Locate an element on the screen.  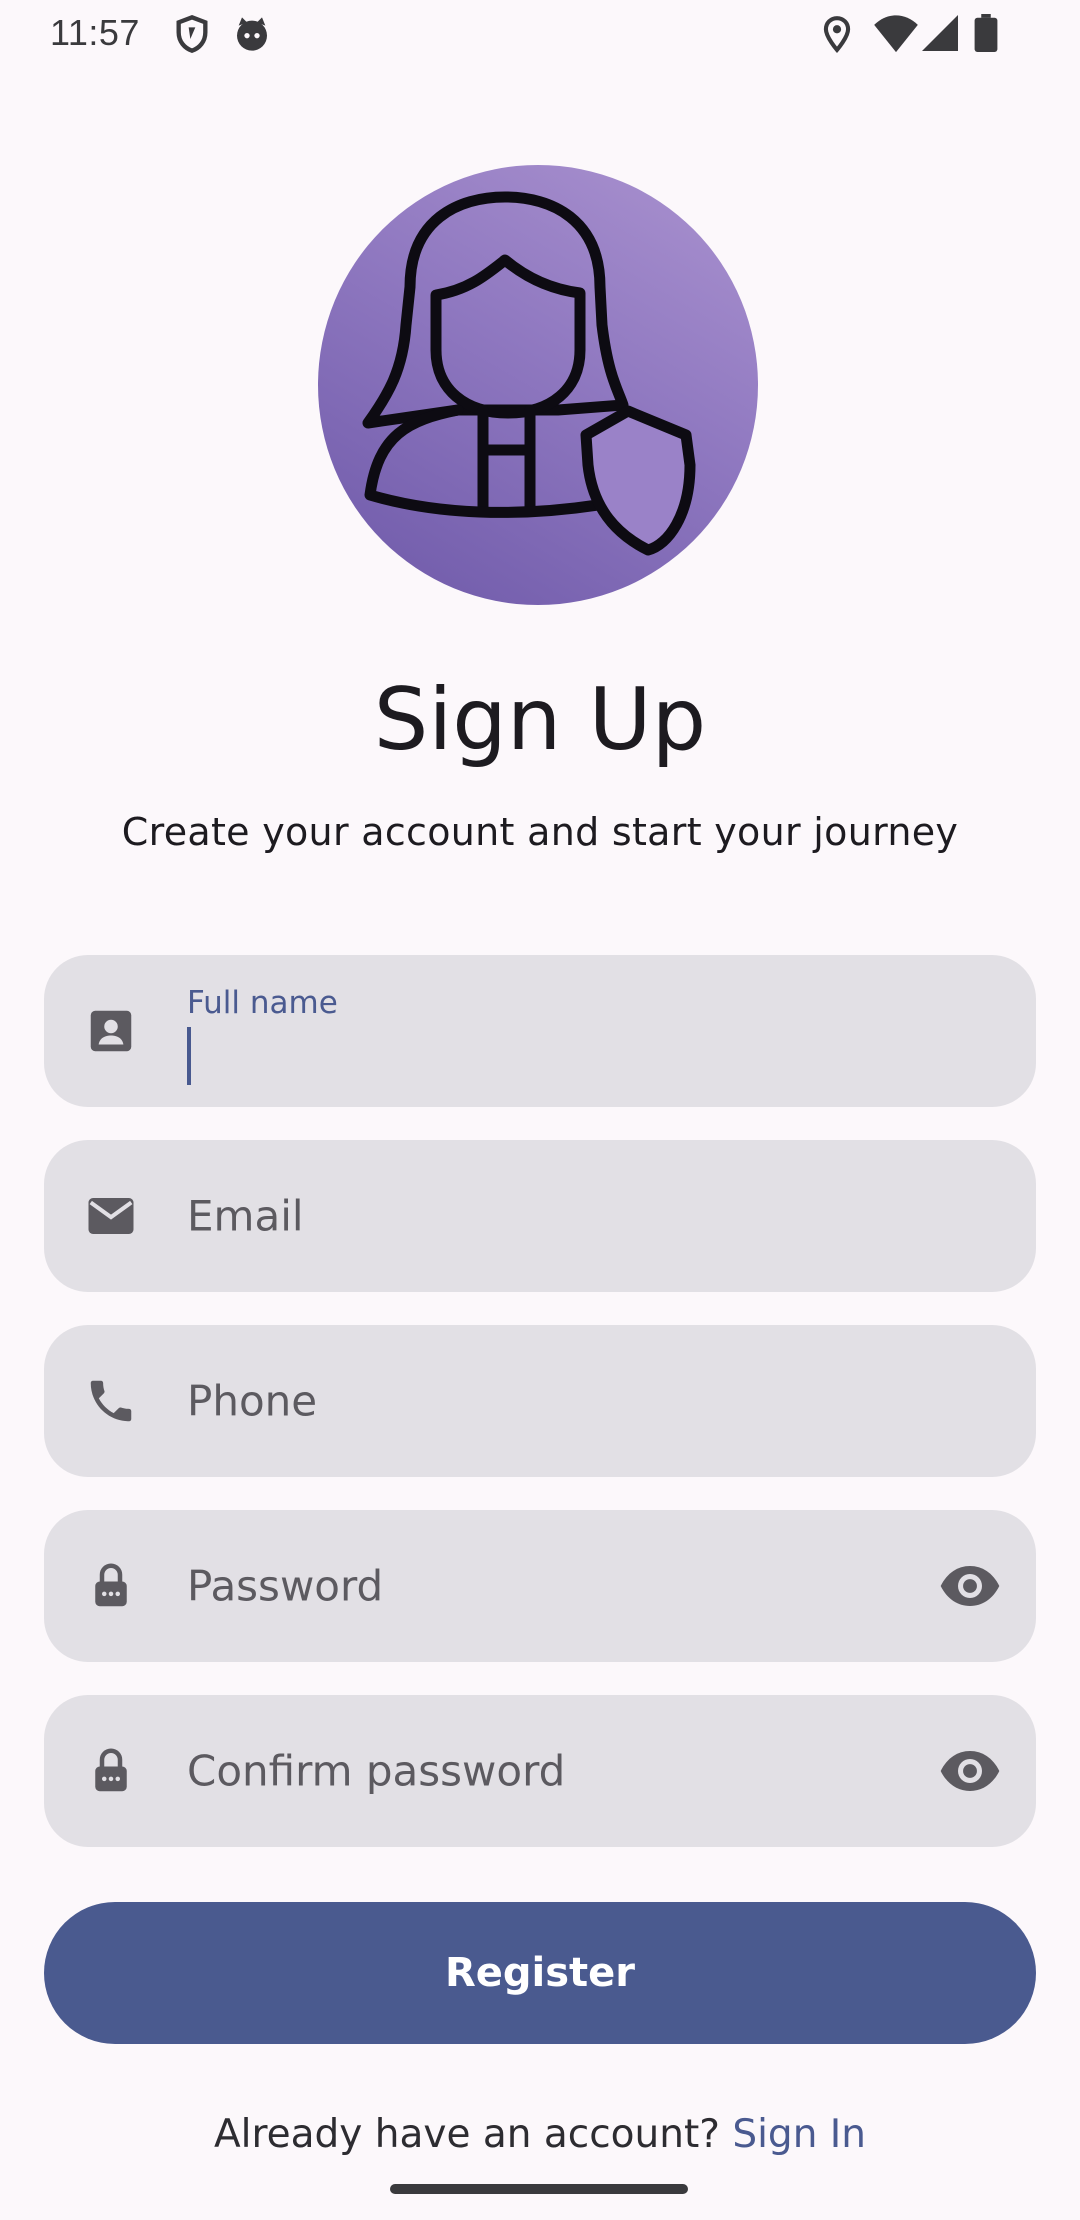
confirm-password-placeholder: Confirm password is located at coordinates (376, 1771).